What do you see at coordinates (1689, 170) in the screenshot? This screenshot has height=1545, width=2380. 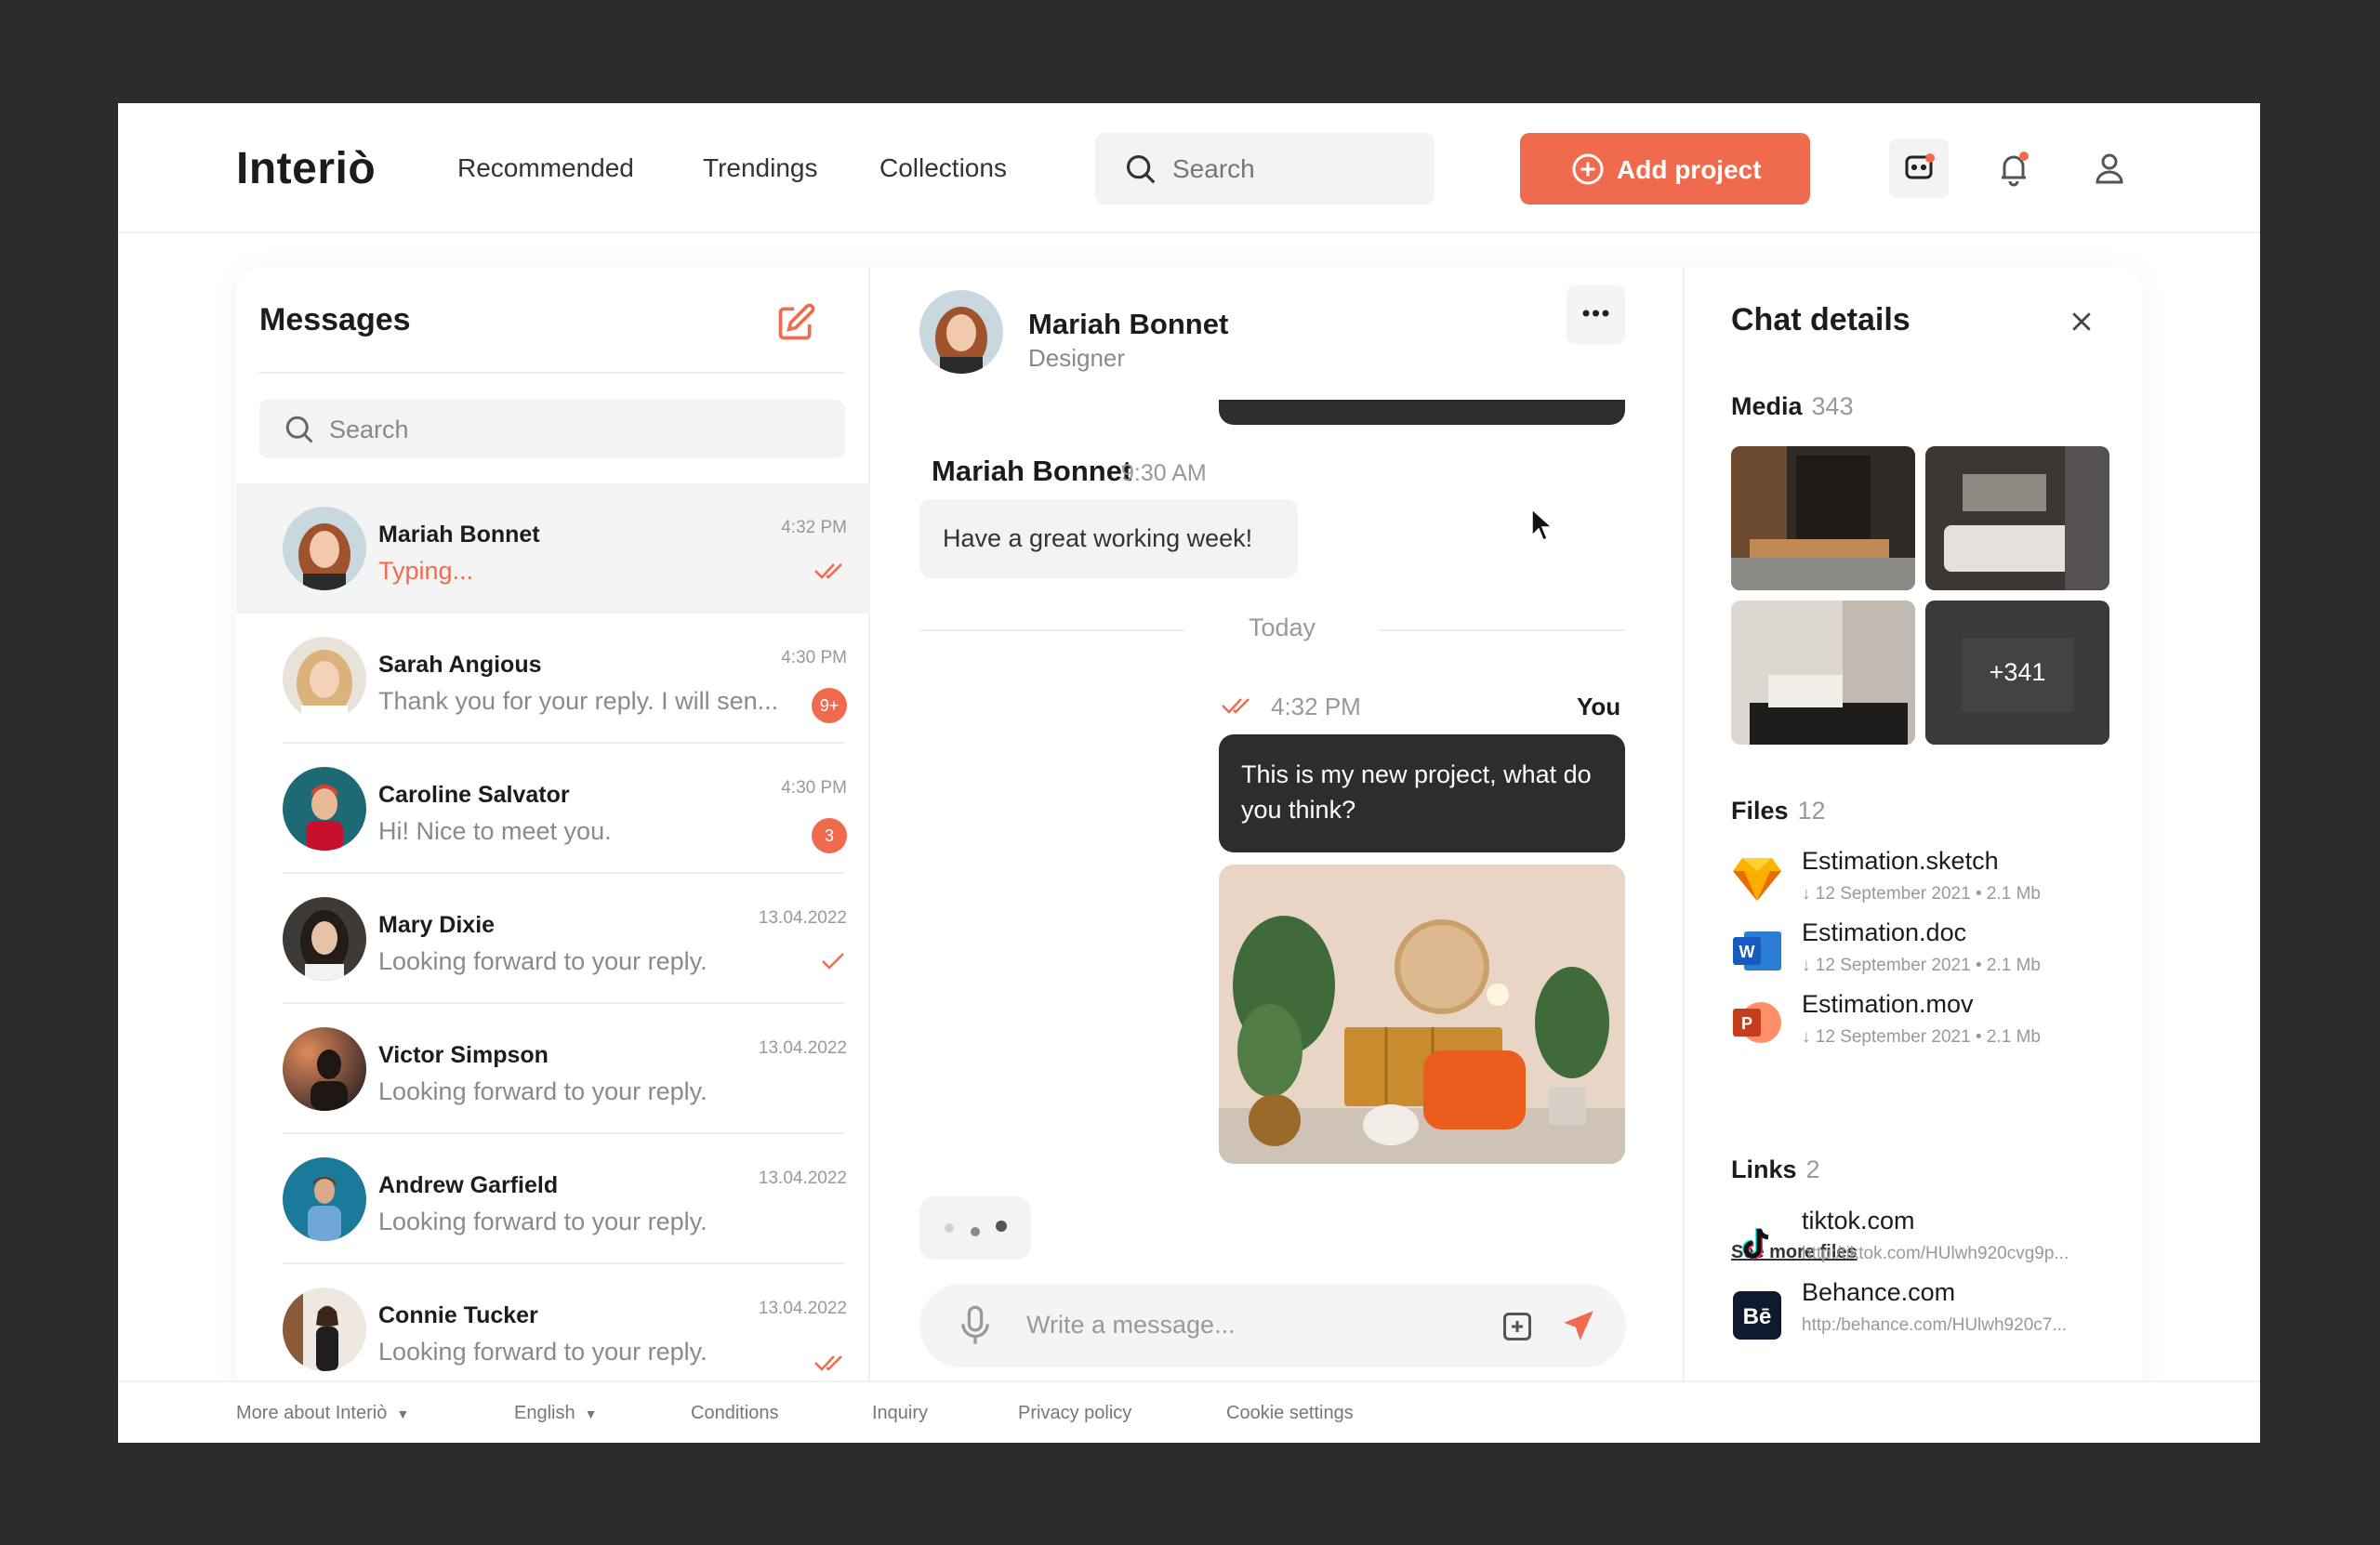 I see `add-project-label: Add project` at bounding box center [1689, 170].